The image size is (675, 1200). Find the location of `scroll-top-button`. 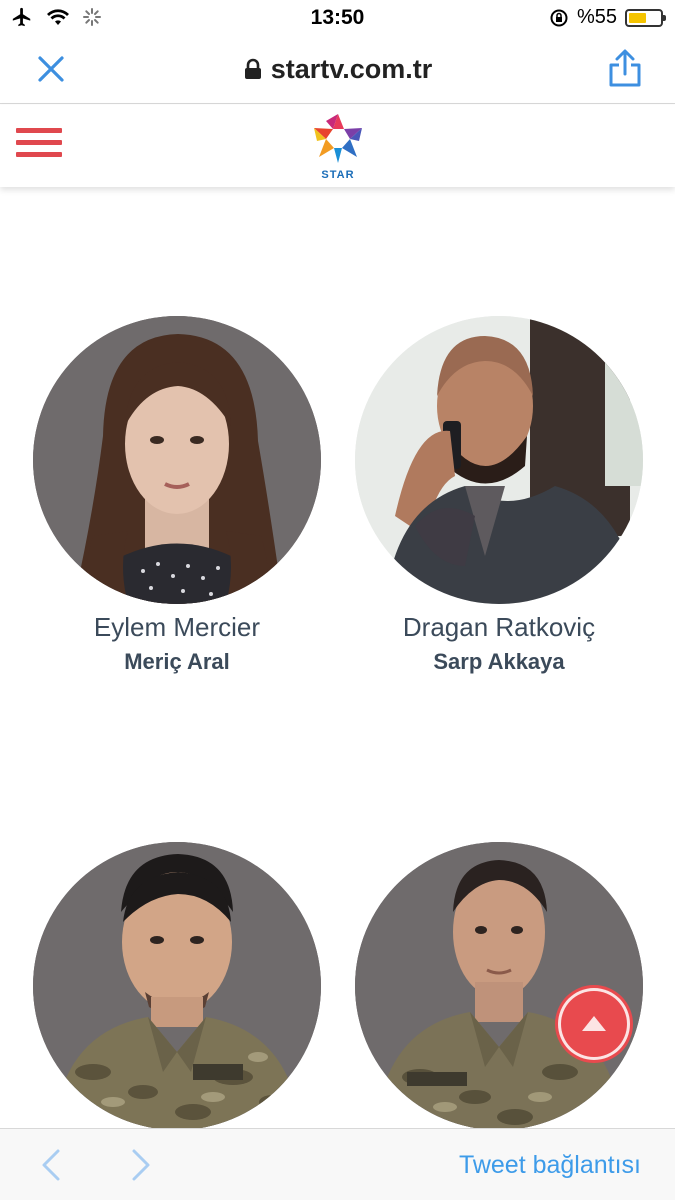

scroll-top-button is located at coordinates (594, 1024).